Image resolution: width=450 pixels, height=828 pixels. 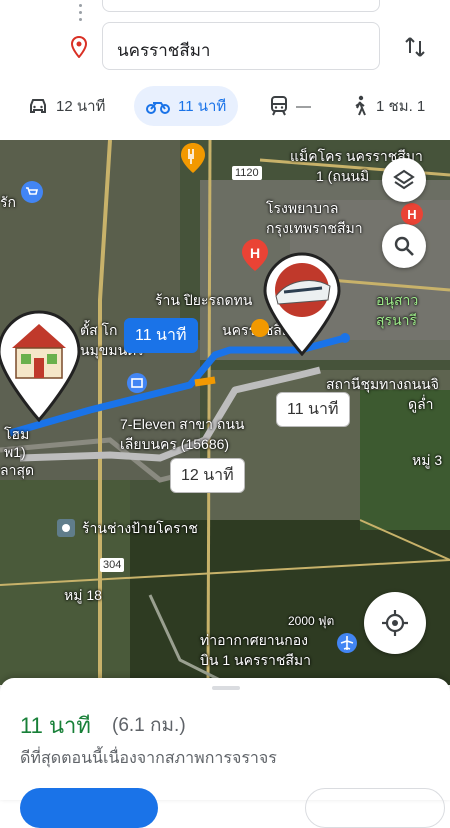 I want to click on map-label: โรงพยาบาล, so click(x=302, y=208).